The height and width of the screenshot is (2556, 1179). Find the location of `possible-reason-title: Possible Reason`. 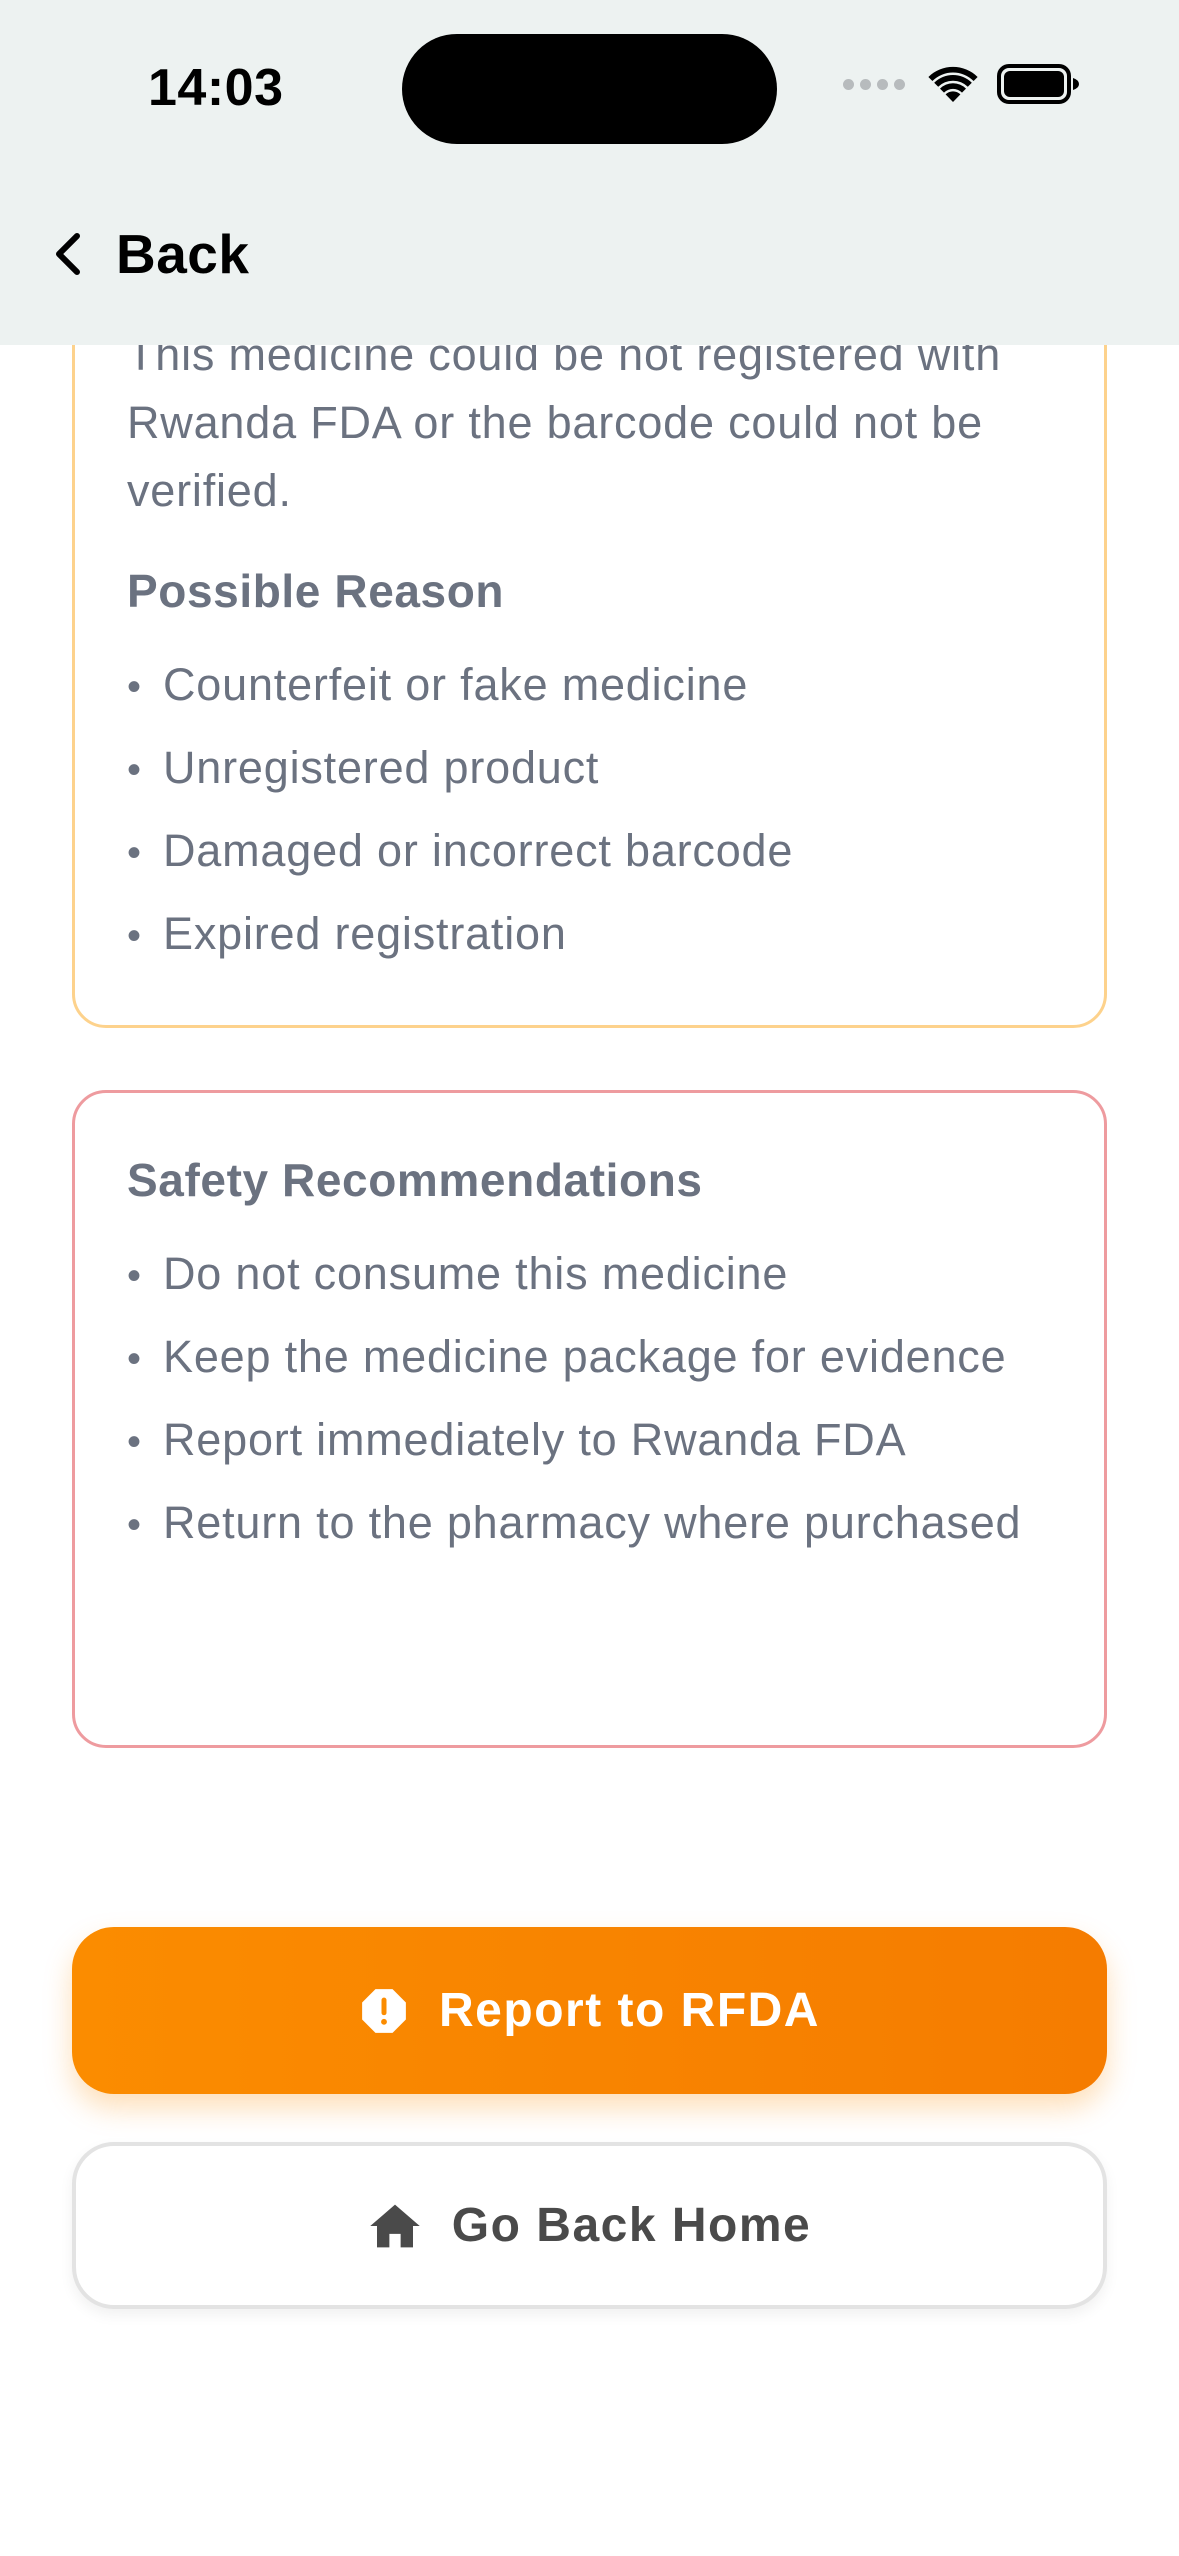

possible-reason-title: Possible Reason is located at coordinates (316, 591).